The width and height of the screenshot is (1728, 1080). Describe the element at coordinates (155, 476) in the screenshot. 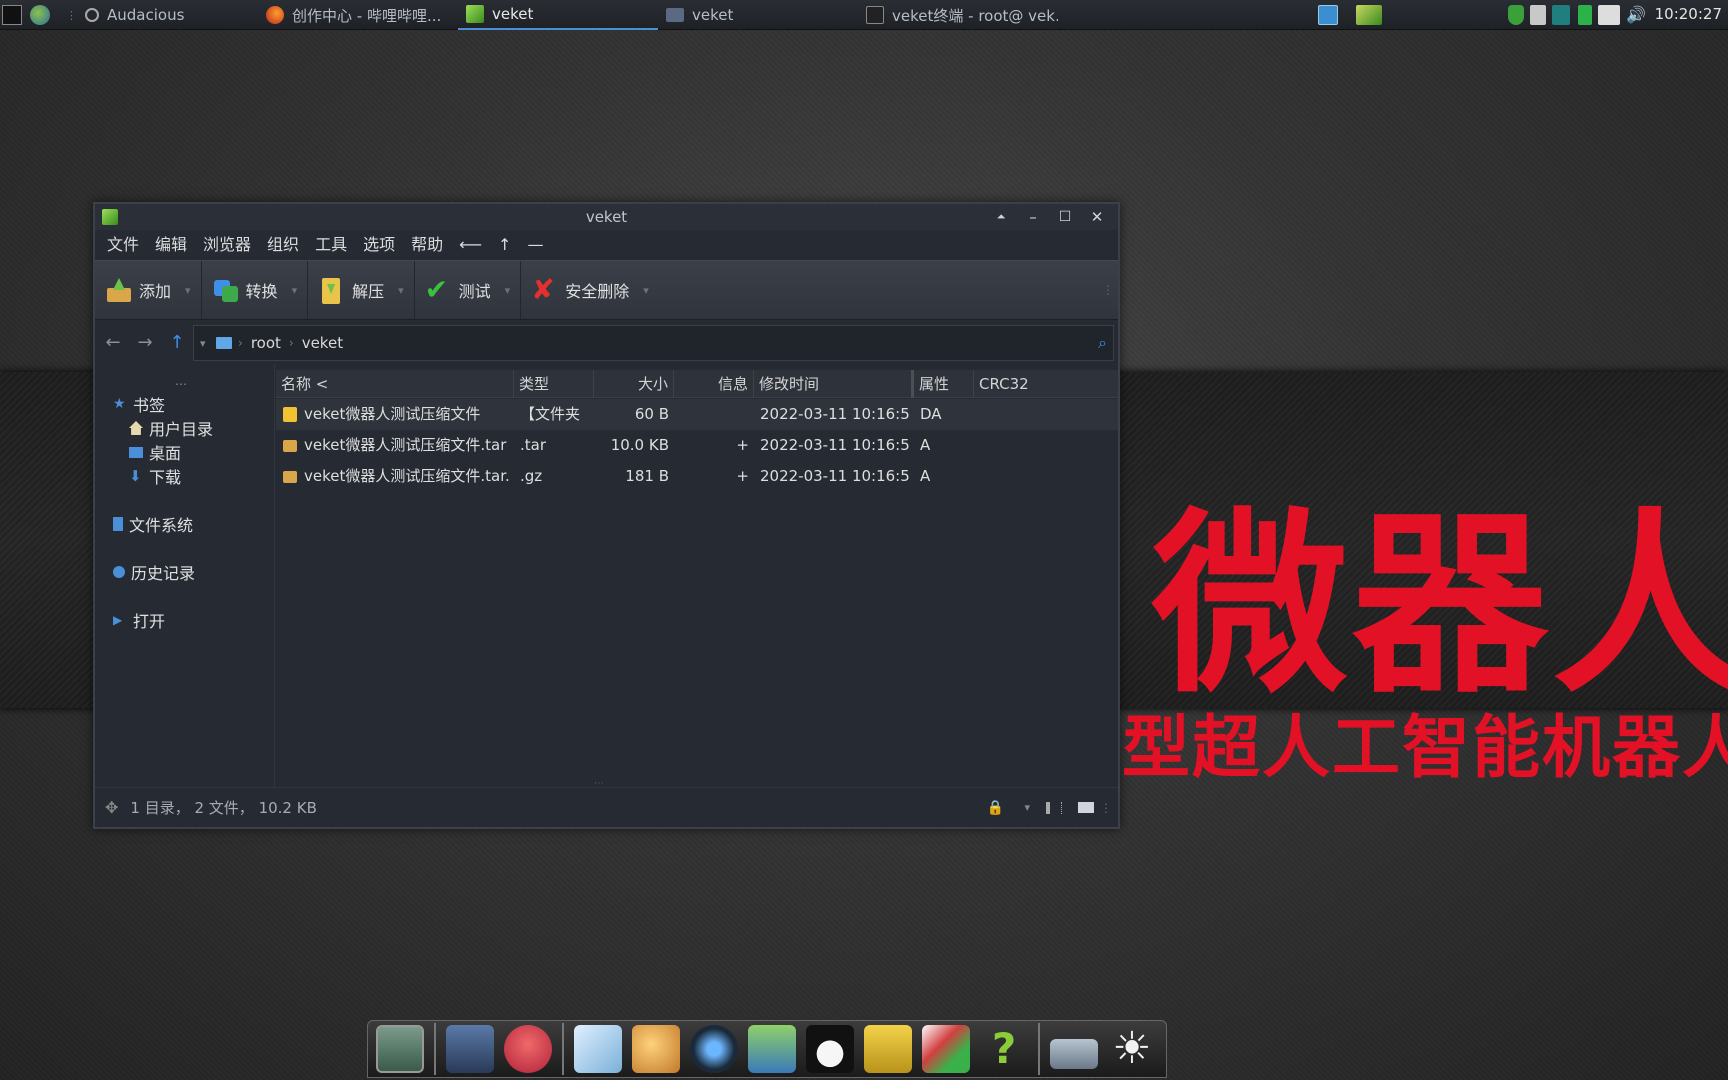

I see `sidebar-item-downloads: ⬇ 下载` at that location.